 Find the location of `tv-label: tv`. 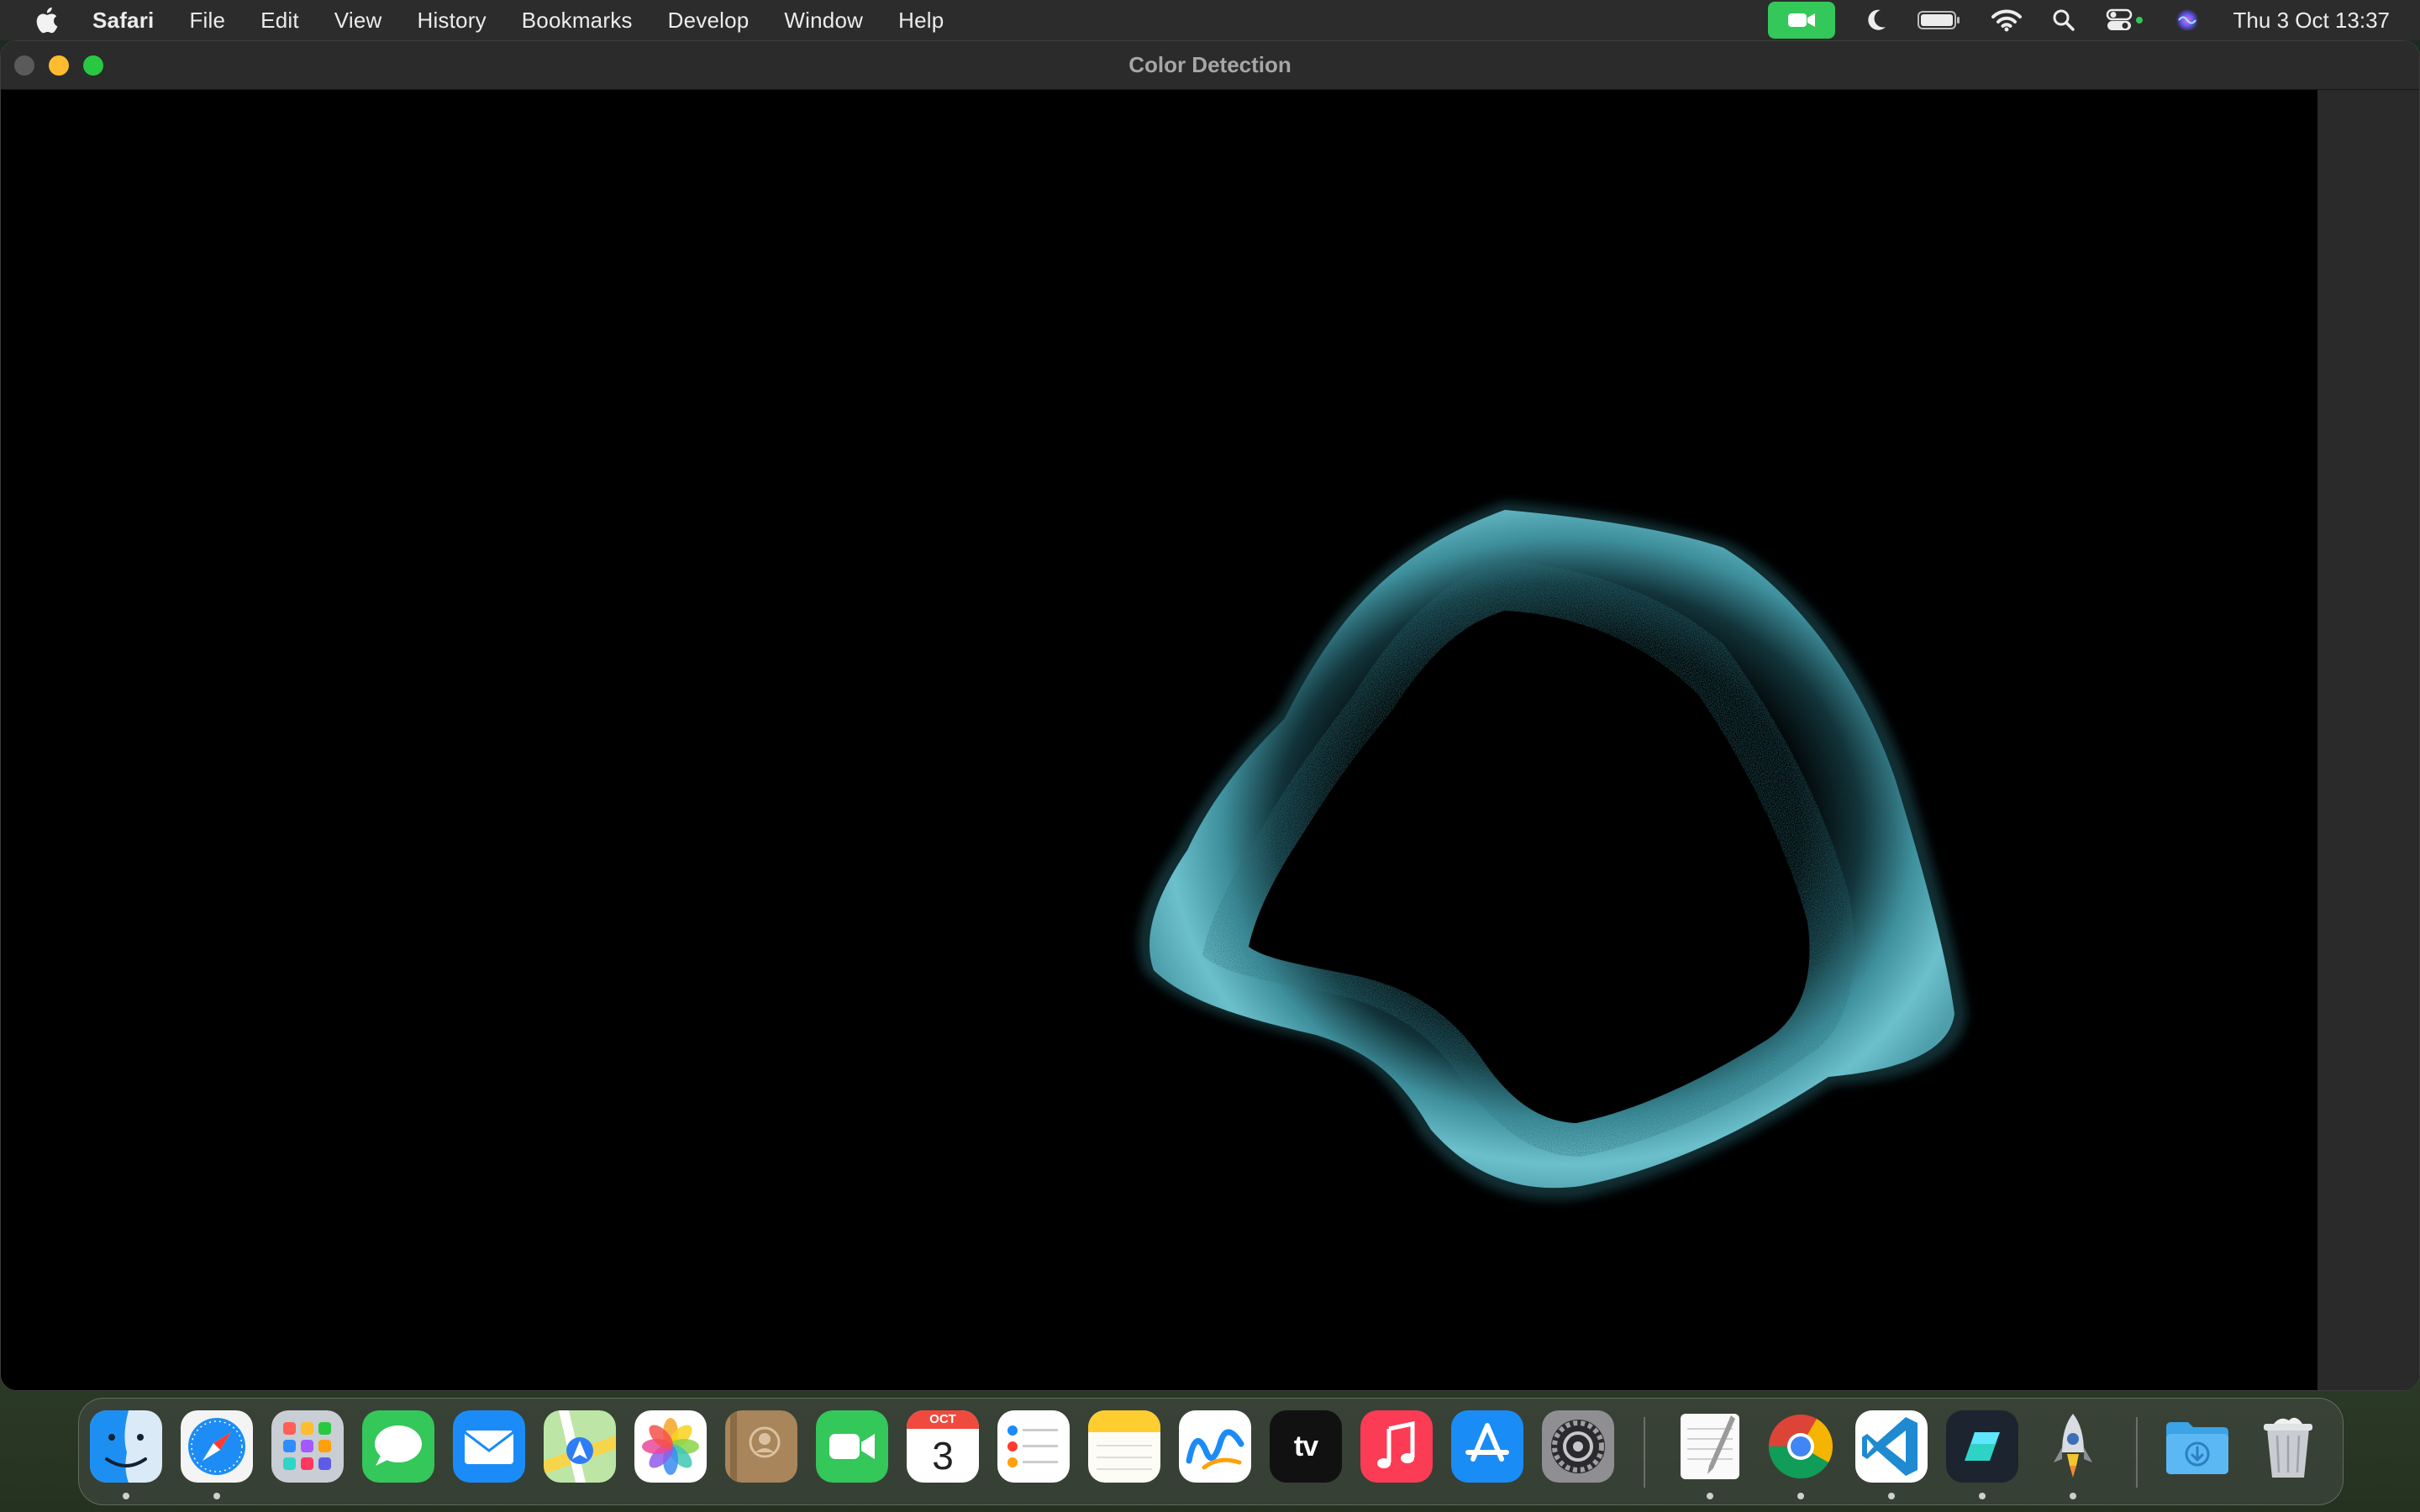

tv-label: tv is located at coordinates (1305, 1446).